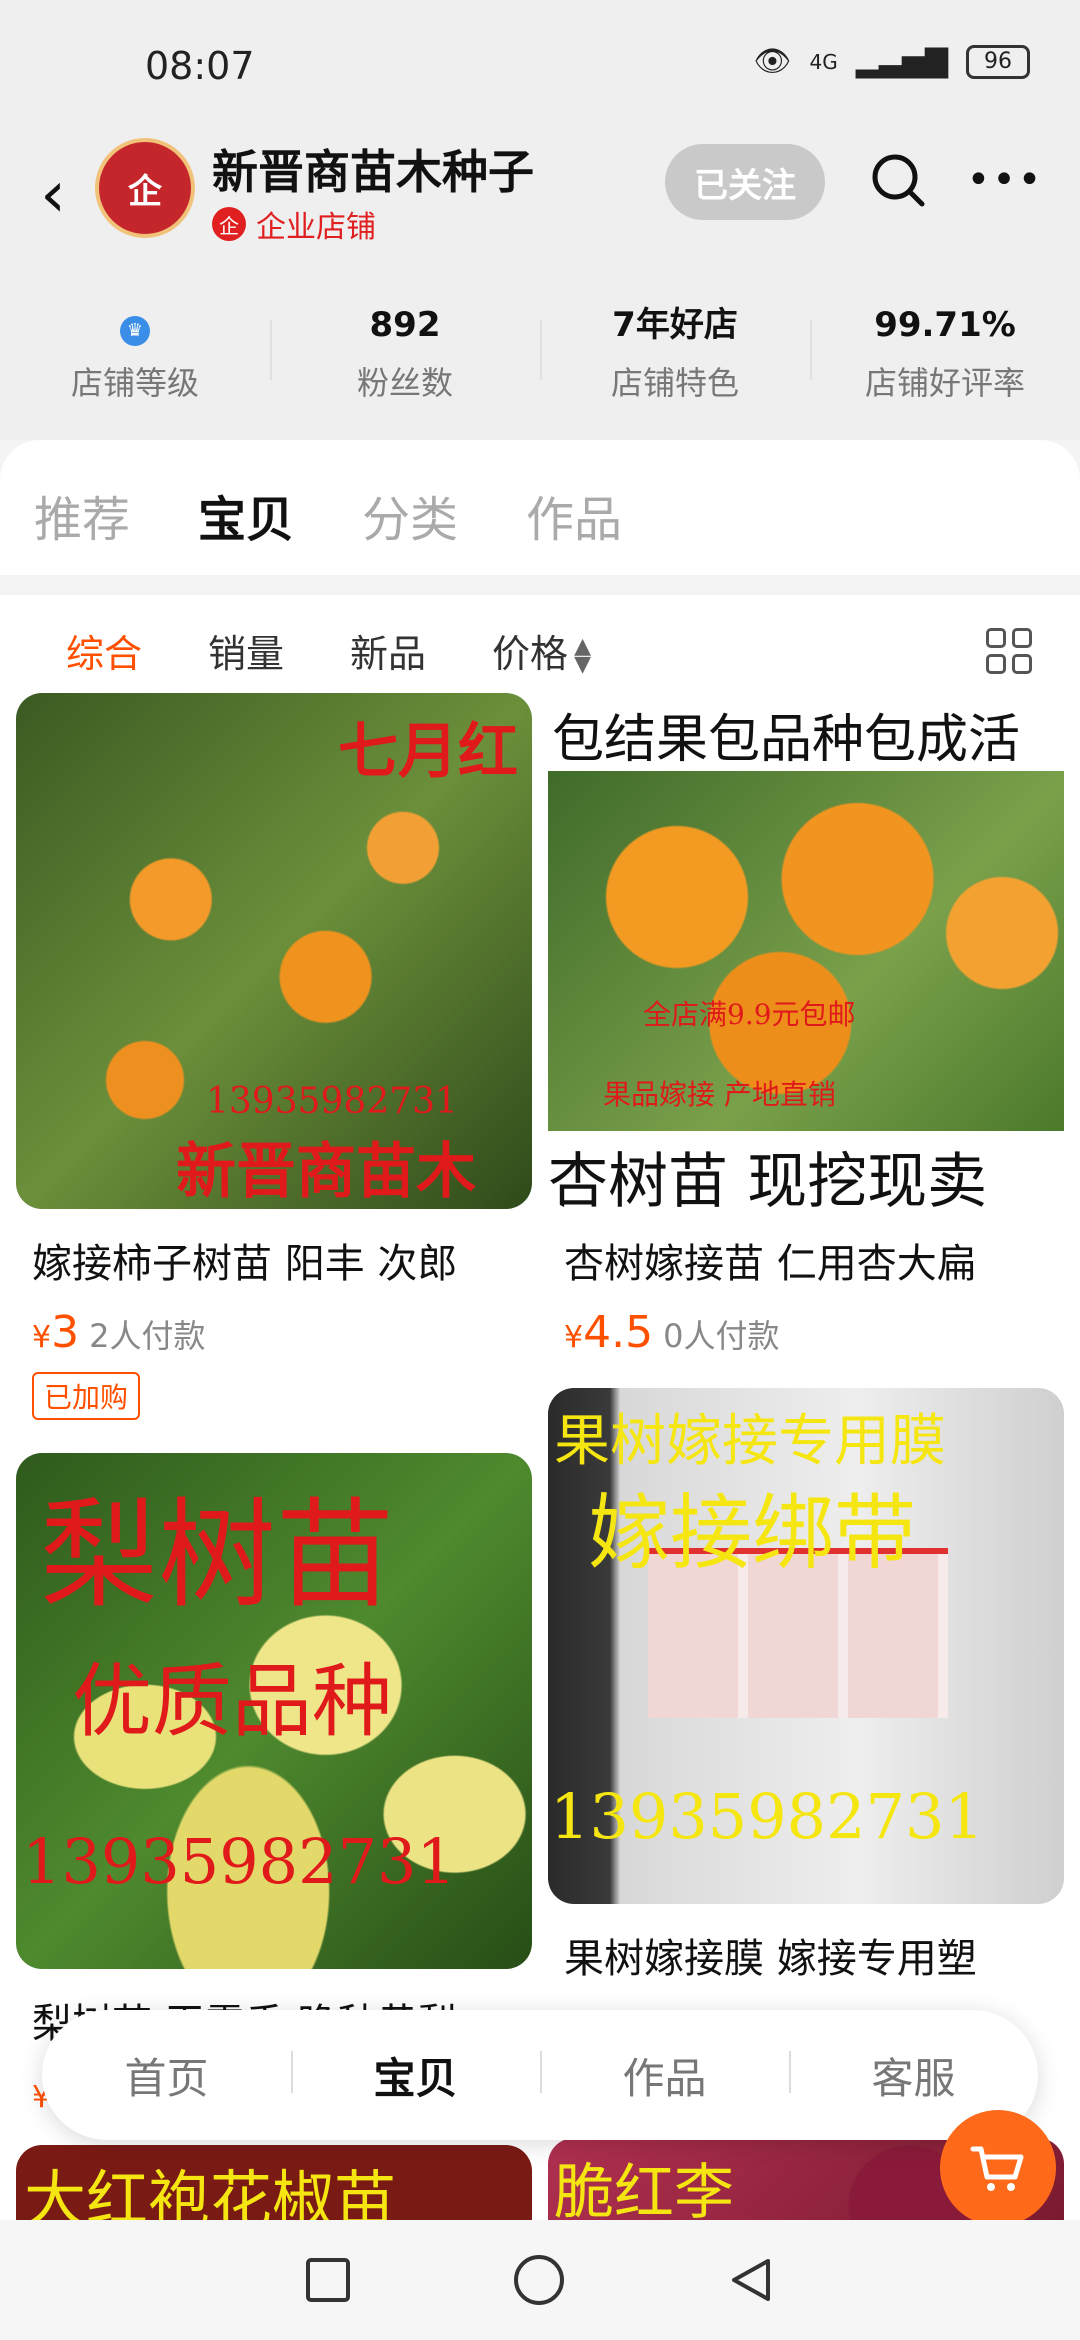  Describe the element at coordinates (274, 1332) in the screenshot. I see `price-line: ¥3 2人付款` at that location.